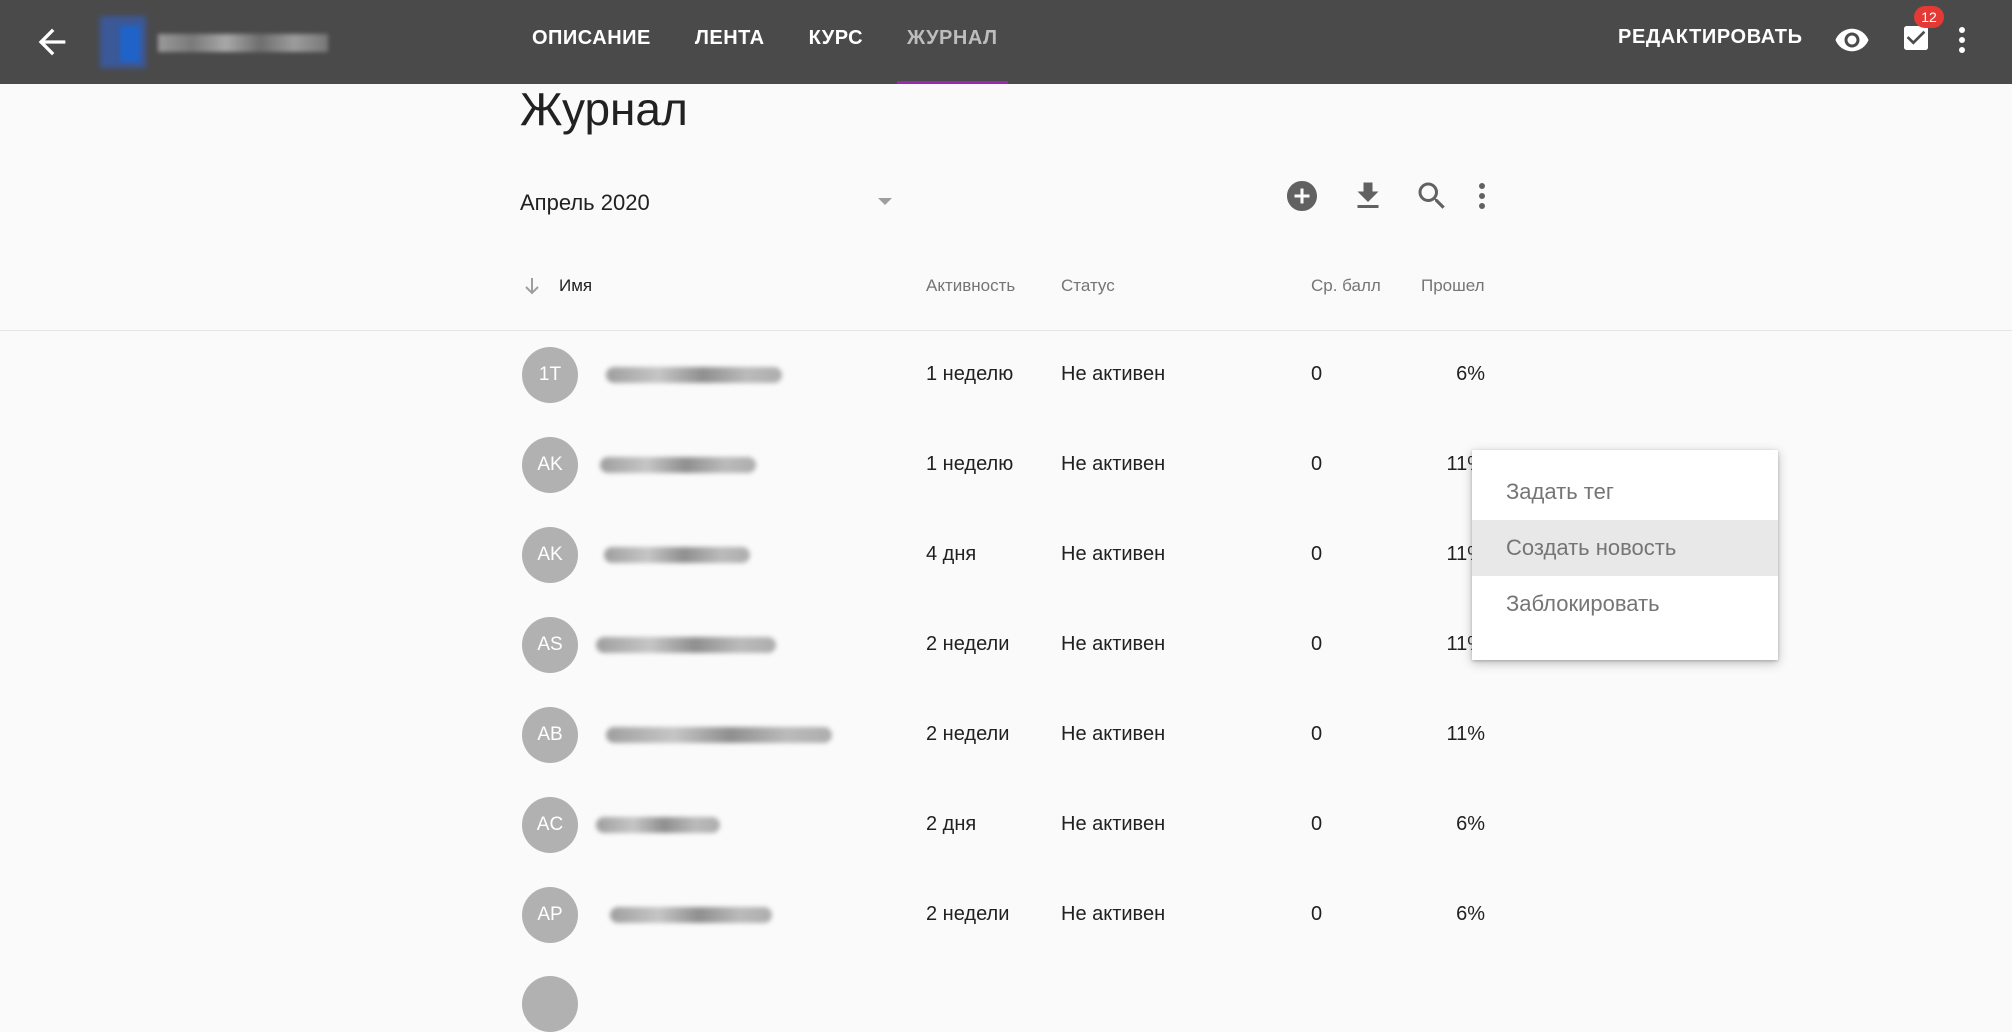 Image resolution: width=2012 pixels, height=1032 pixels. I want to click on page-title: Журнал, so click(604, 109).